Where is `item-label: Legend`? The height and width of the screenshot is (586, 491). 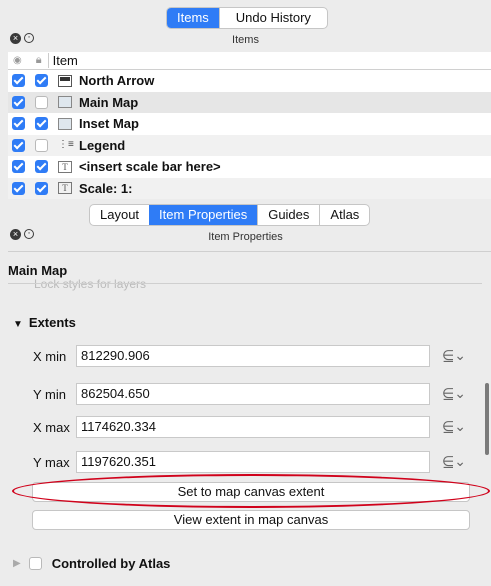
item-label: Legend is located at coordinates (102, 145).